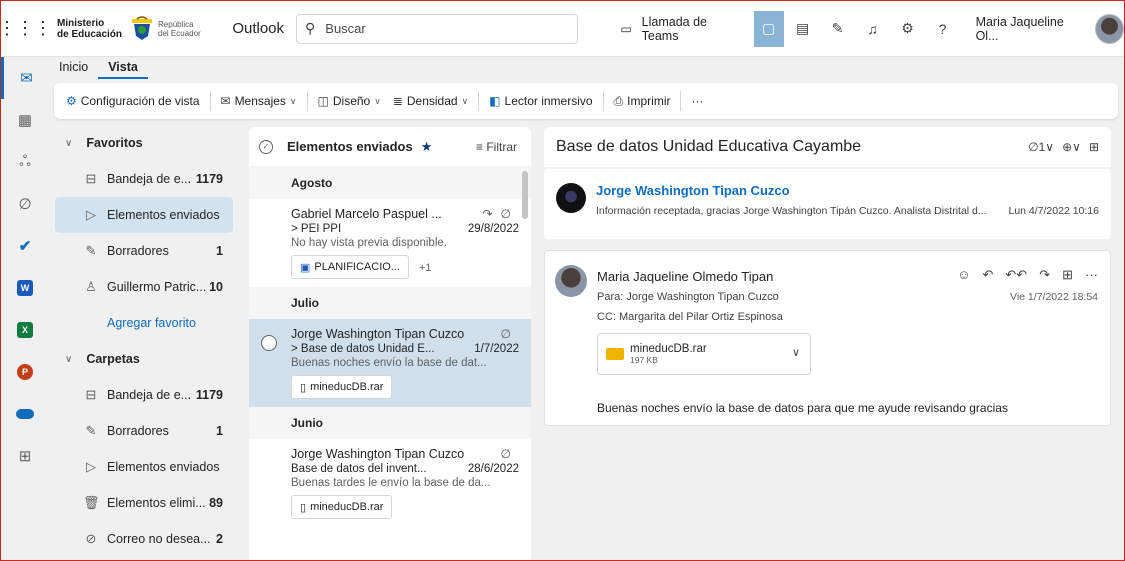  I want to click on word-app-icon: W, so click(25, 288).